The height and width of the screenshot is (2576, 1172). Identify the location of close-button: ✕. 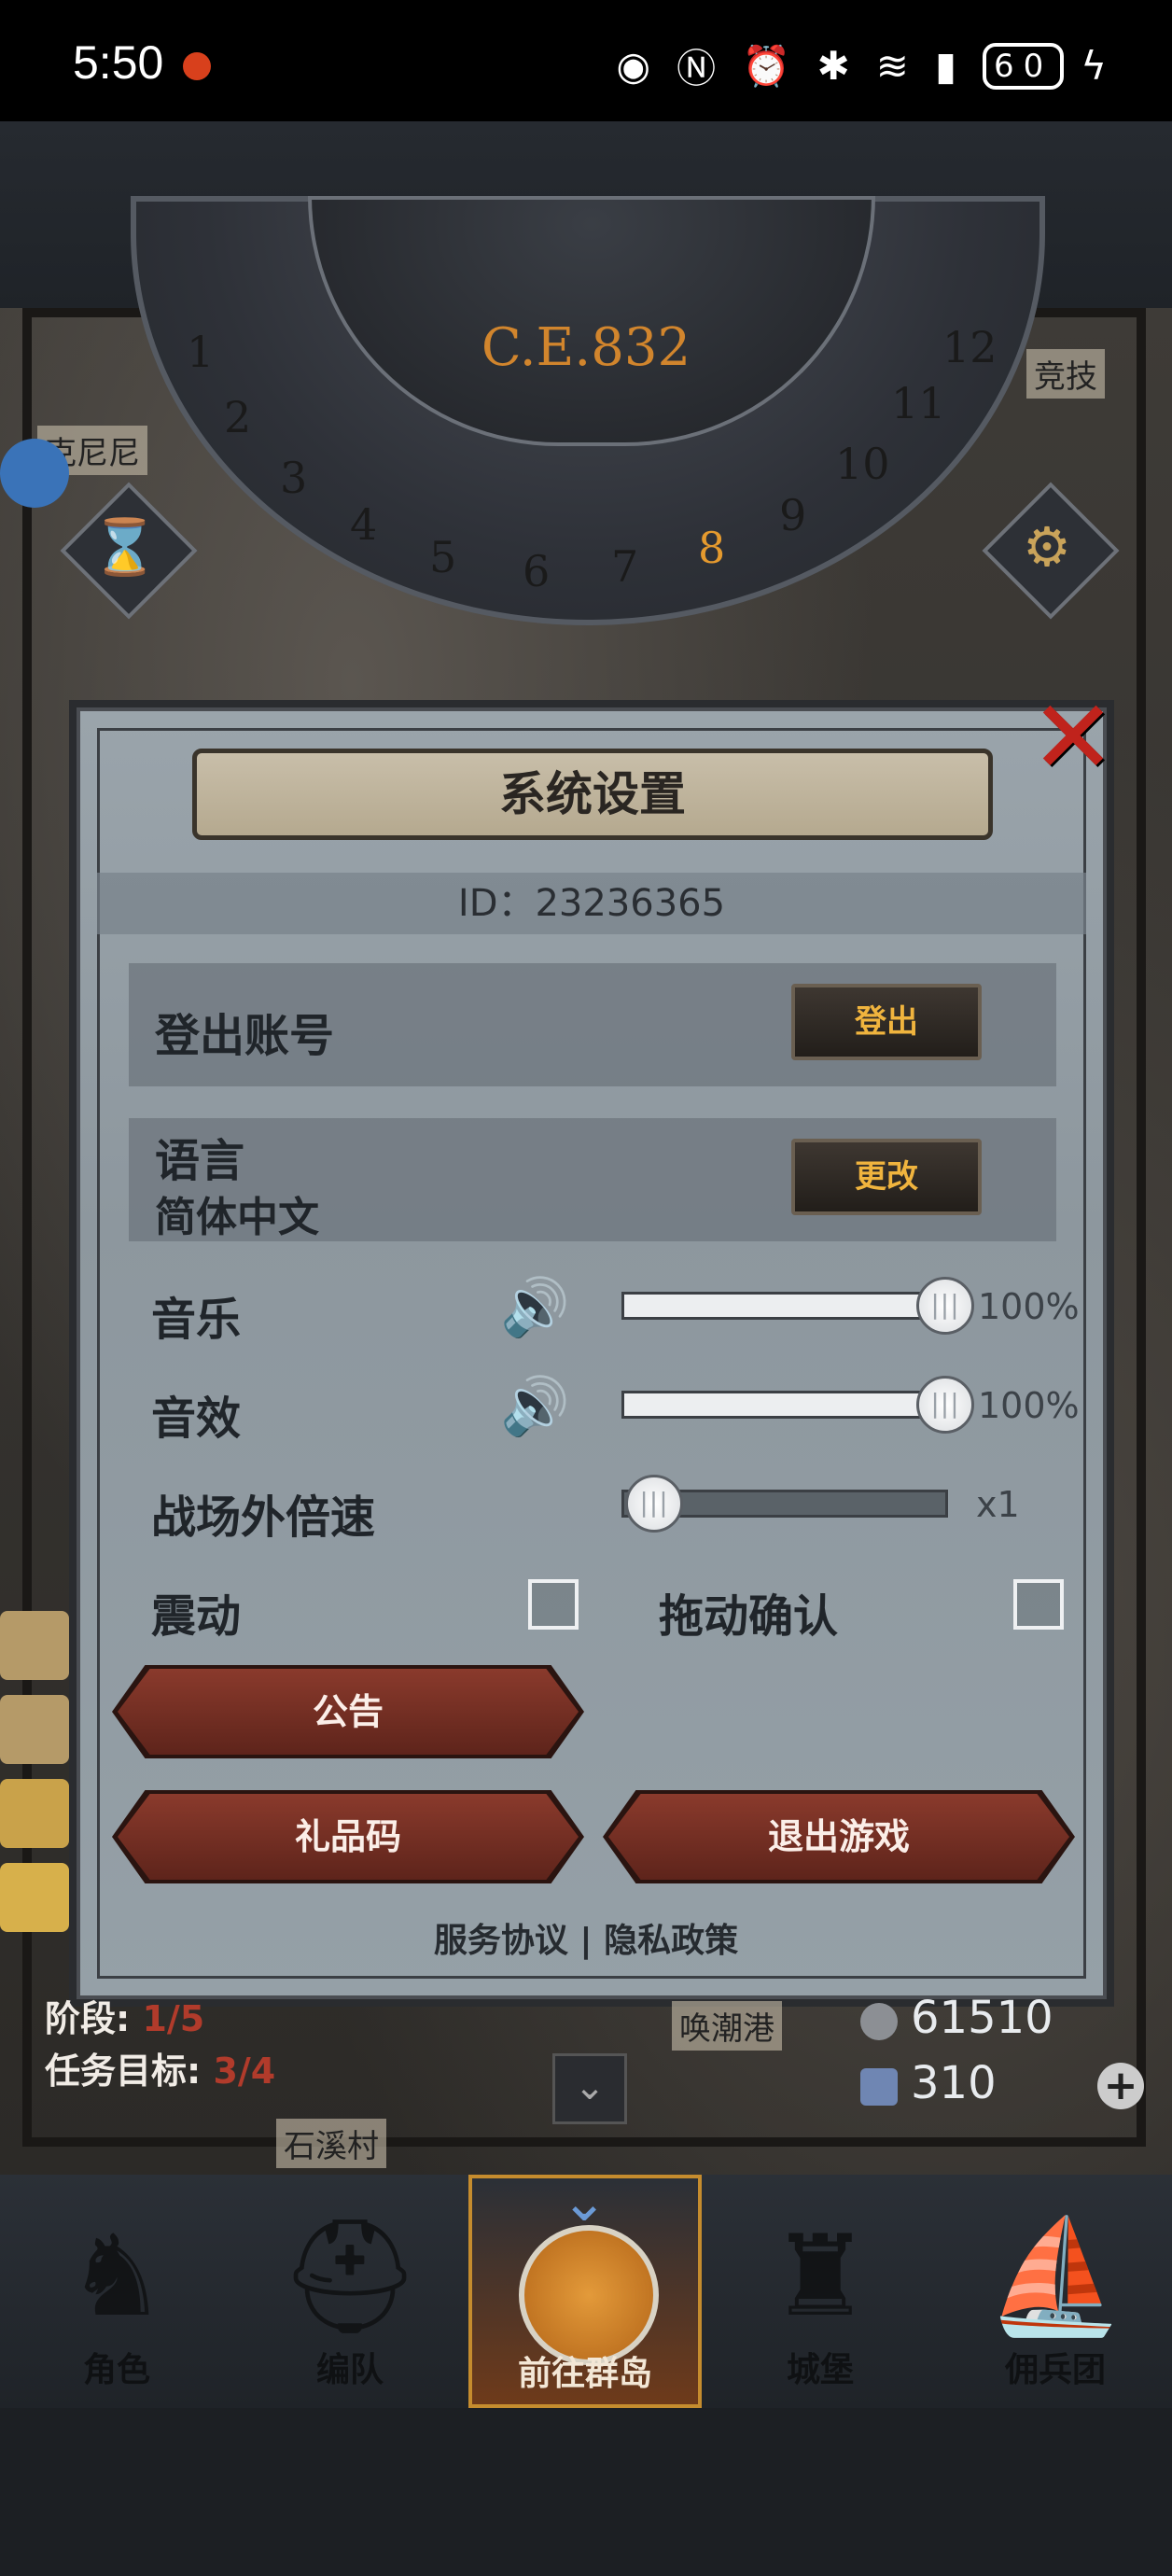
(1073, 737).